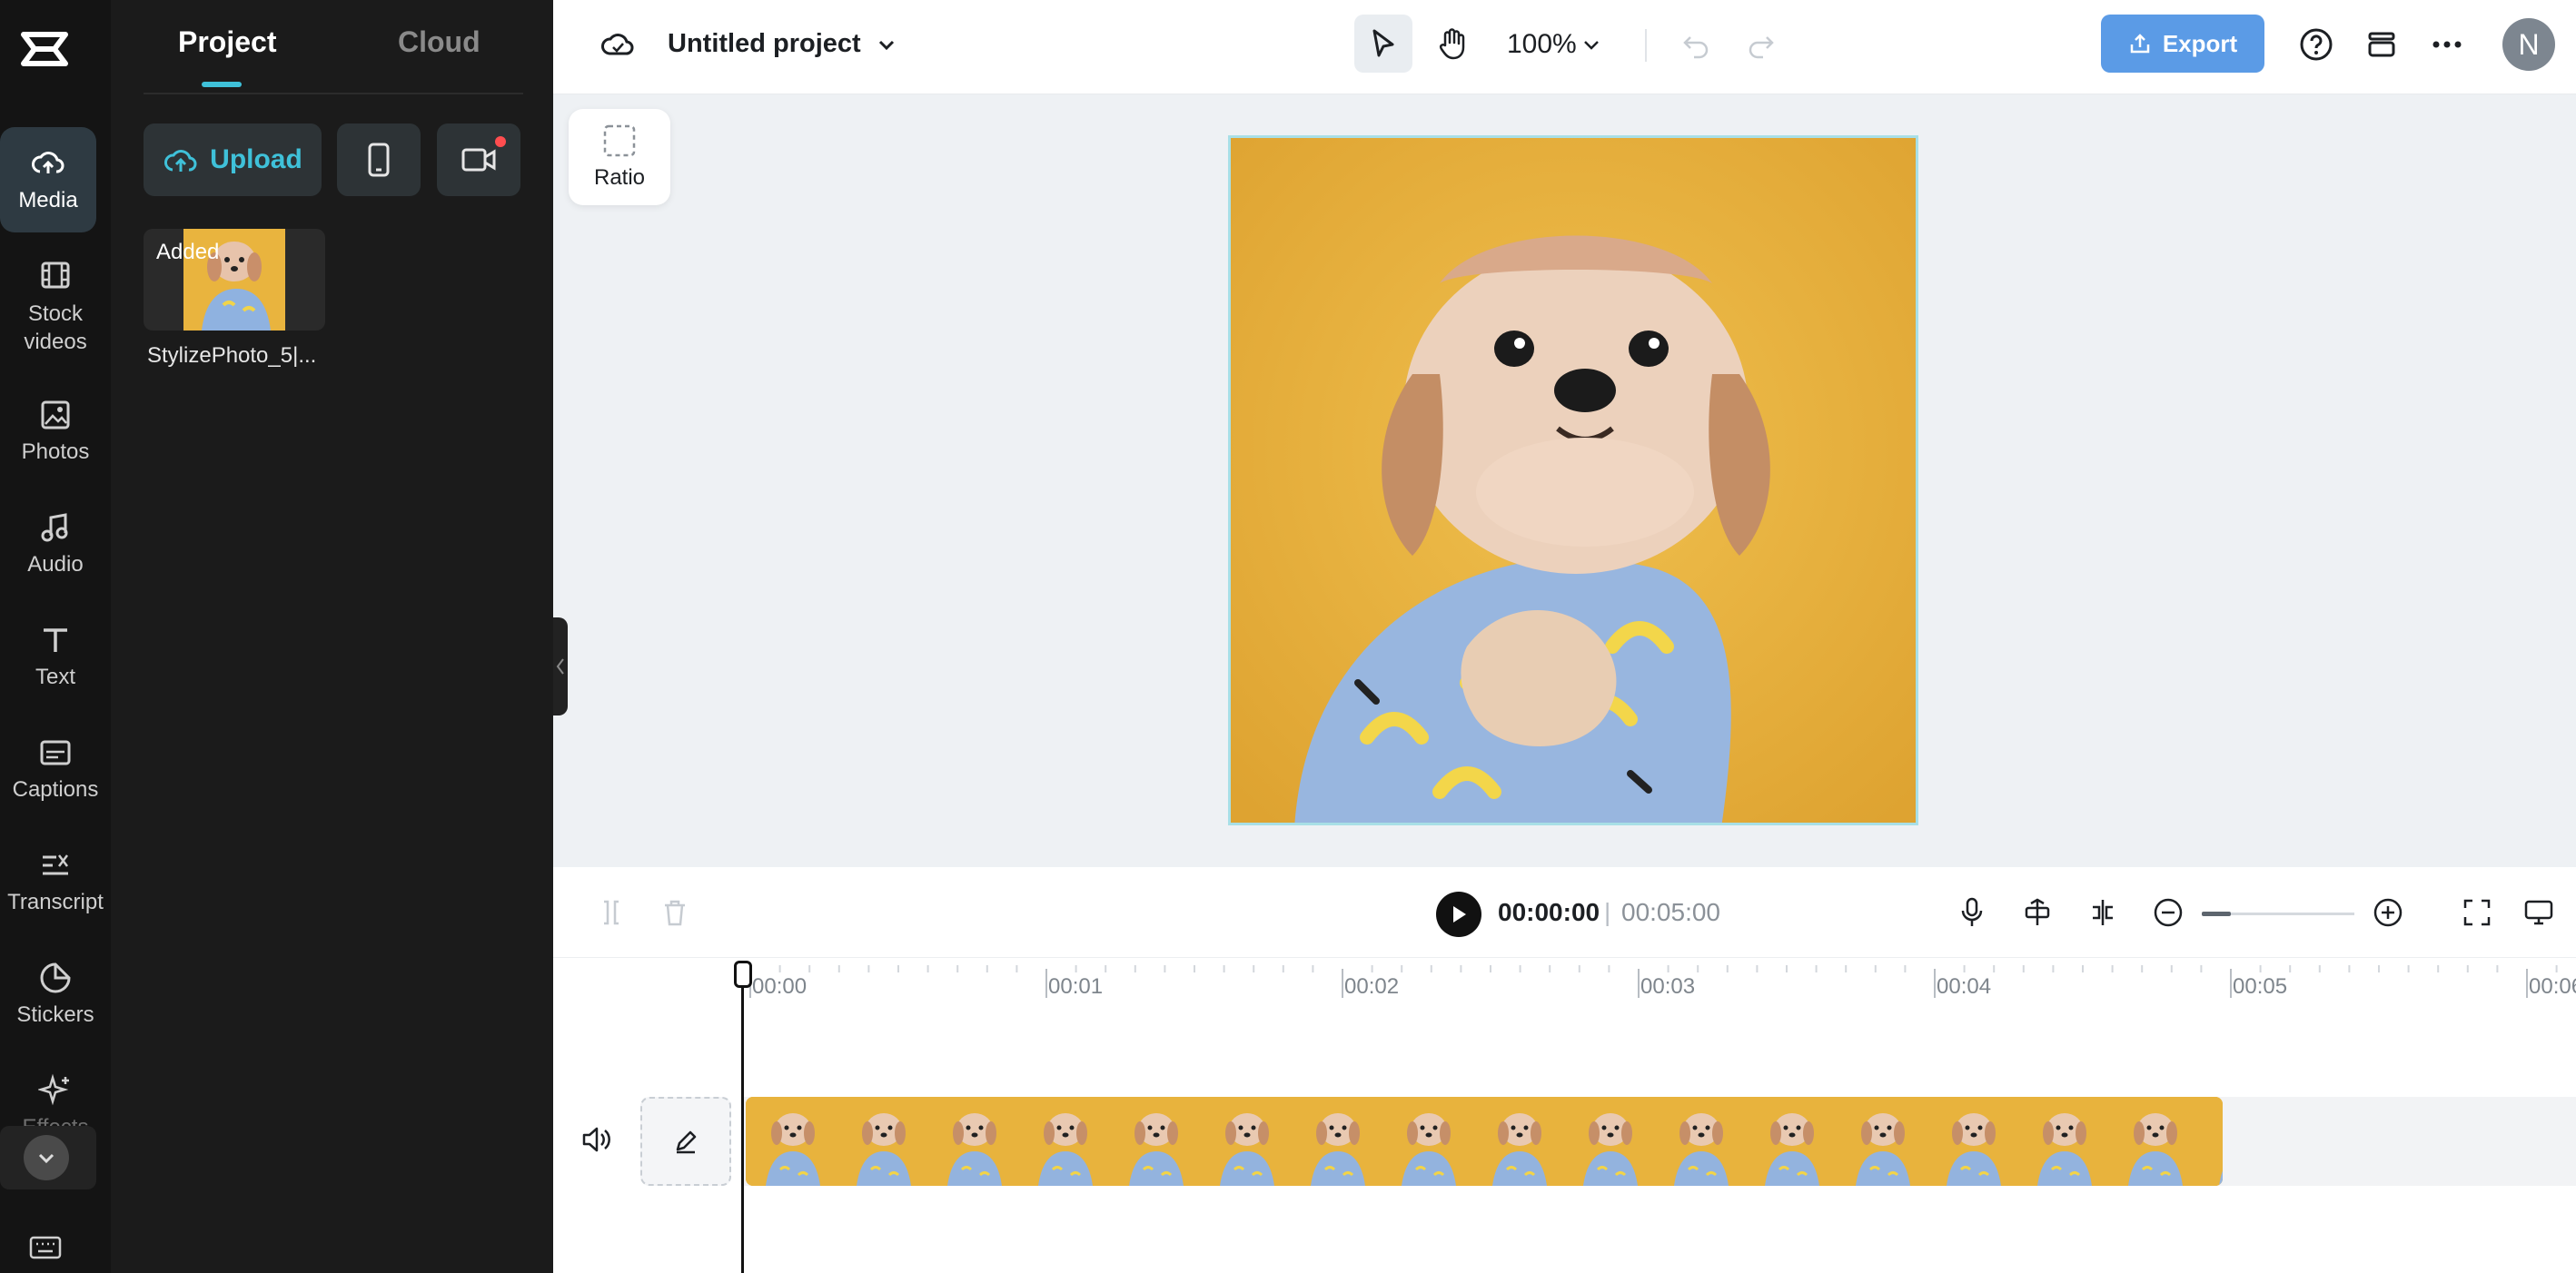 This screenshot has width=2576, height=1273. Describe the element at coordinates (55, 451) in the screenshot. I see `sidebar-item-label: Photos` at that location.